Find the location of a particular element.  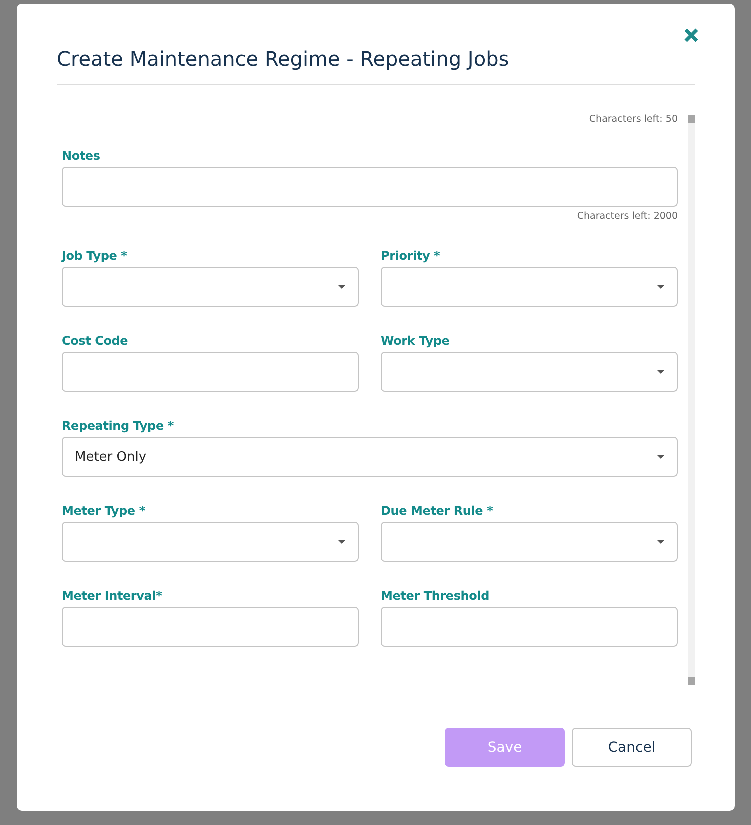

dialog-title: Create Maintenance Regime - Repeating Jobs is located at coordinates (376, 66).